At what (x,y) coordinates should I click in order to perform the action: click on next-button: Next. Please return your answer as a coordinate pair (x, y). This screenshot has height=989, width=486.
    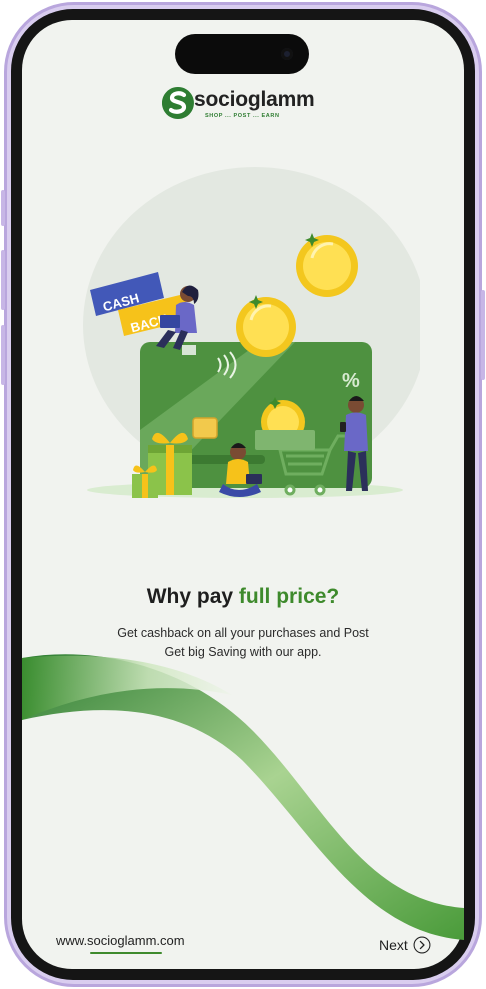
    Looking at the image, I should click on (405, 945).